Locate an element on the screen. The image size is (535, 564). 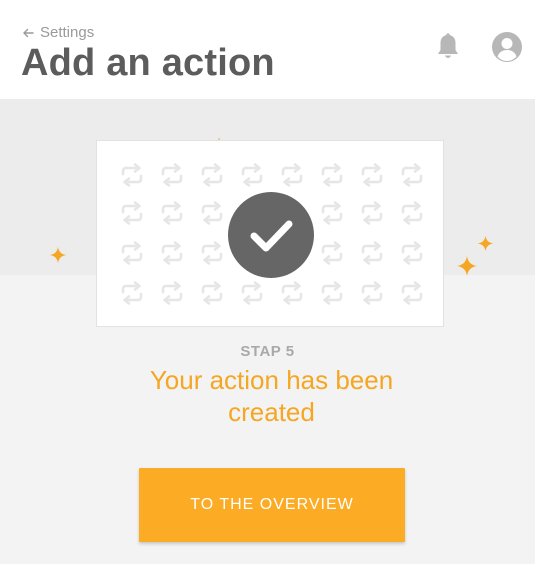
arrow-left-icon is located at coordinates (28, 32).